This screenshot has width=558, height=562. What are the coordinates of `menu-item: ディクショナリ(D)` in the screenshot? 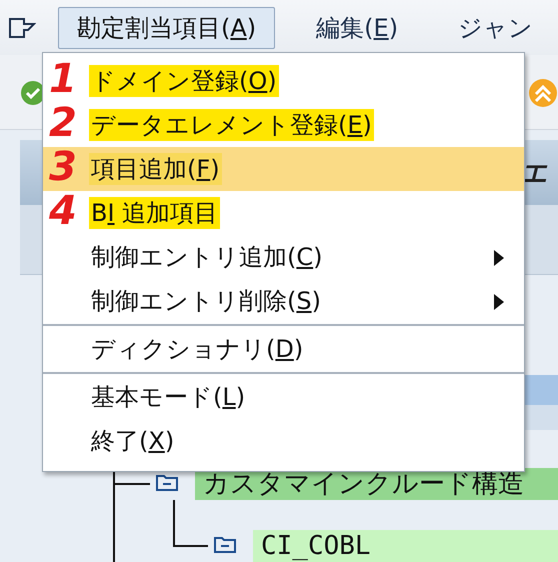 It's located at (283, 349).